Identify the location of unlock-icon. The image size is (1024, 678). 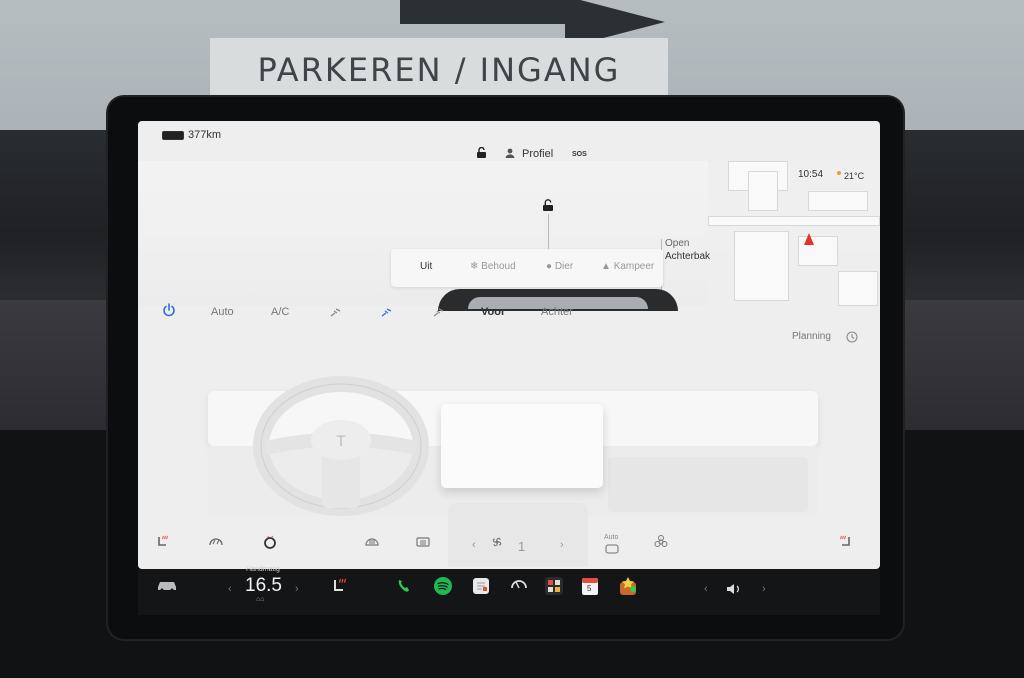
(481, 152).